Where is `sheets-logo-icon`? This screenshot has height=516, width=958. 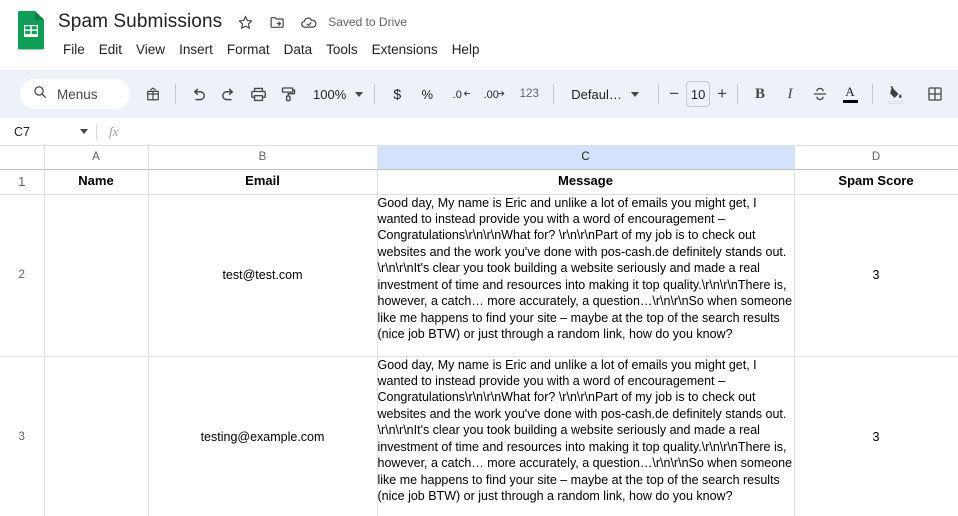 sheets-logo-icon is located at coordinates (31, 32).